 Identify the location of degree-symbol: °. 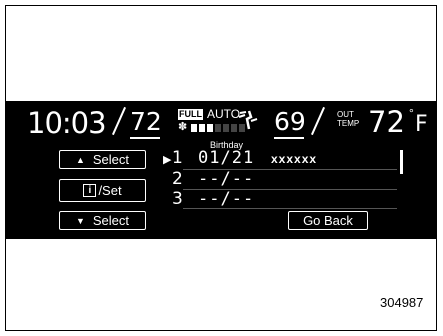
(411, 113).